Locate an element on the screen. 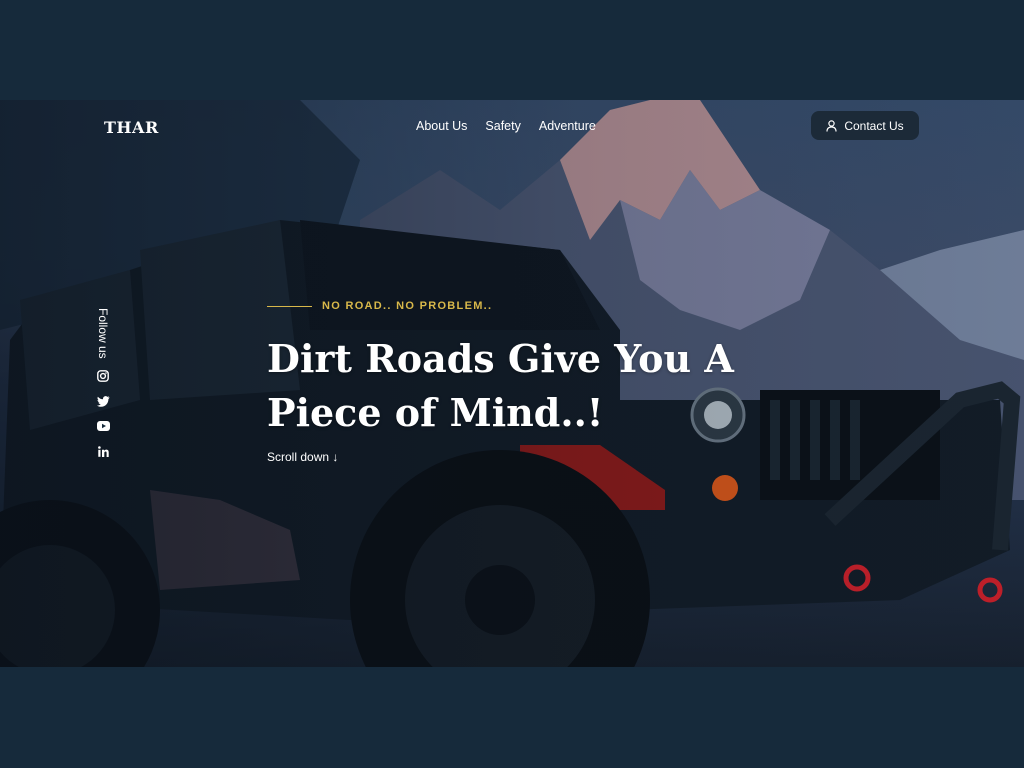 This screenshot has width=1024, height=768. linkedin-icon is located at coordinates (103, 451).